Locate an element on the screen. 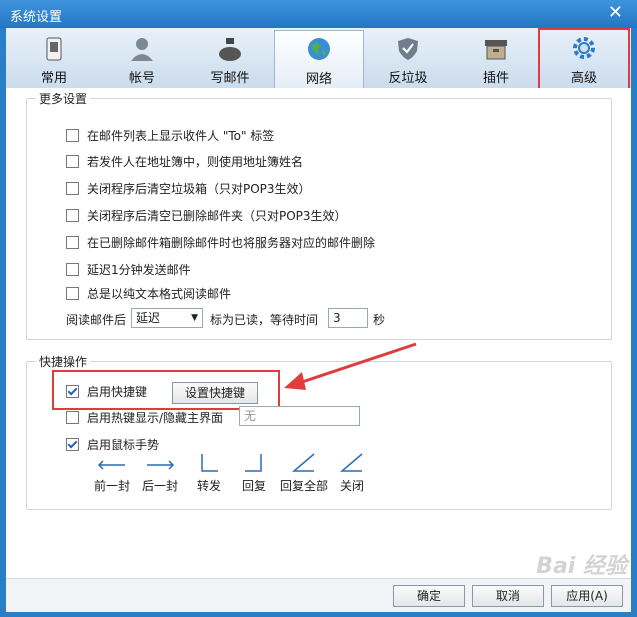 This screenshot has height=617, width=637. tab-label: 插件 is located at coordinates (495, 78).